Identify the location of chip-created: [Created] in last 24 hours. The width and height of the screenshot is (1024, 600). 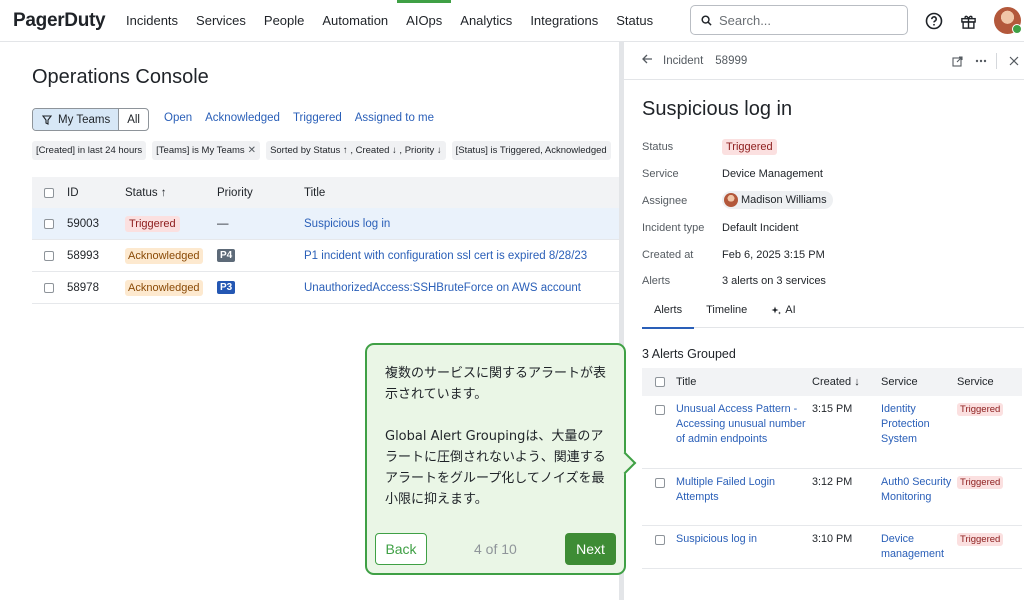
(89, 150).